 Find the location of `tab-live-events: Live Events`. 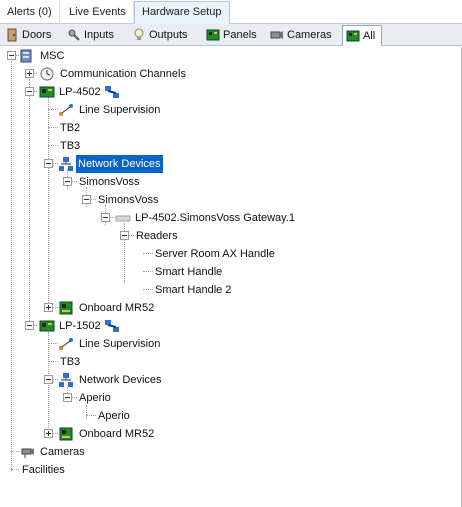

tab-live-events: Live Events is located at coordinates (98, 13).